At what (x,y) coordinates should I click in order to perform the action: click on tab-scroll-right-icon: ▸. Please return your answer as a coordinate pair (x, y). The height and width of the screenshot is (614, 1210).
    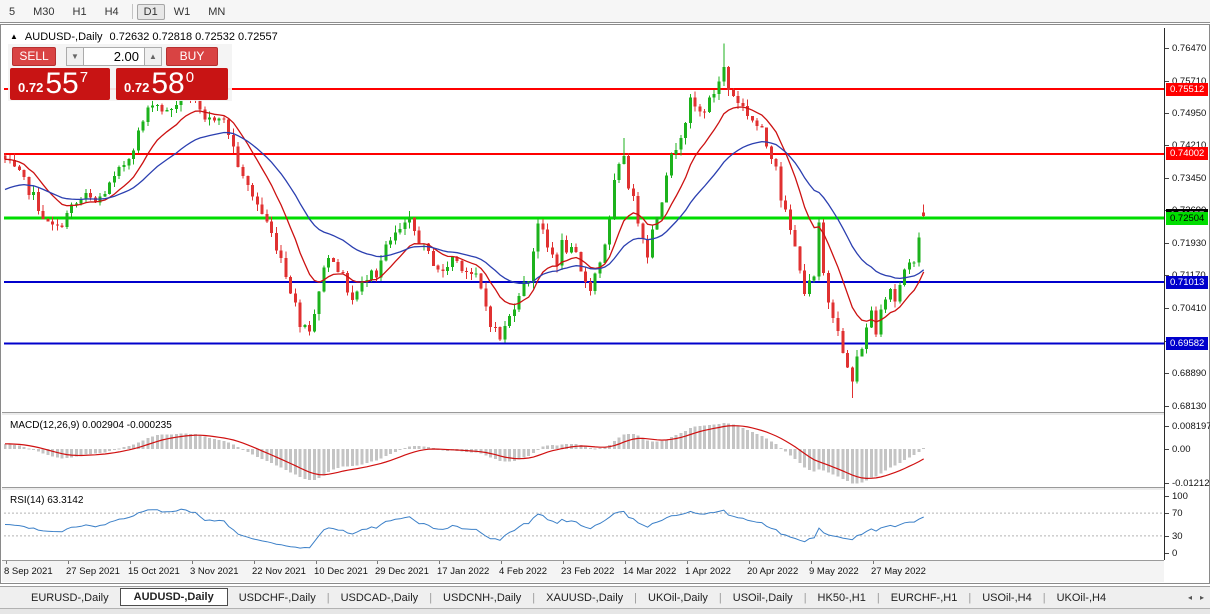
    Looking at the image, I should click on (1202, 597).